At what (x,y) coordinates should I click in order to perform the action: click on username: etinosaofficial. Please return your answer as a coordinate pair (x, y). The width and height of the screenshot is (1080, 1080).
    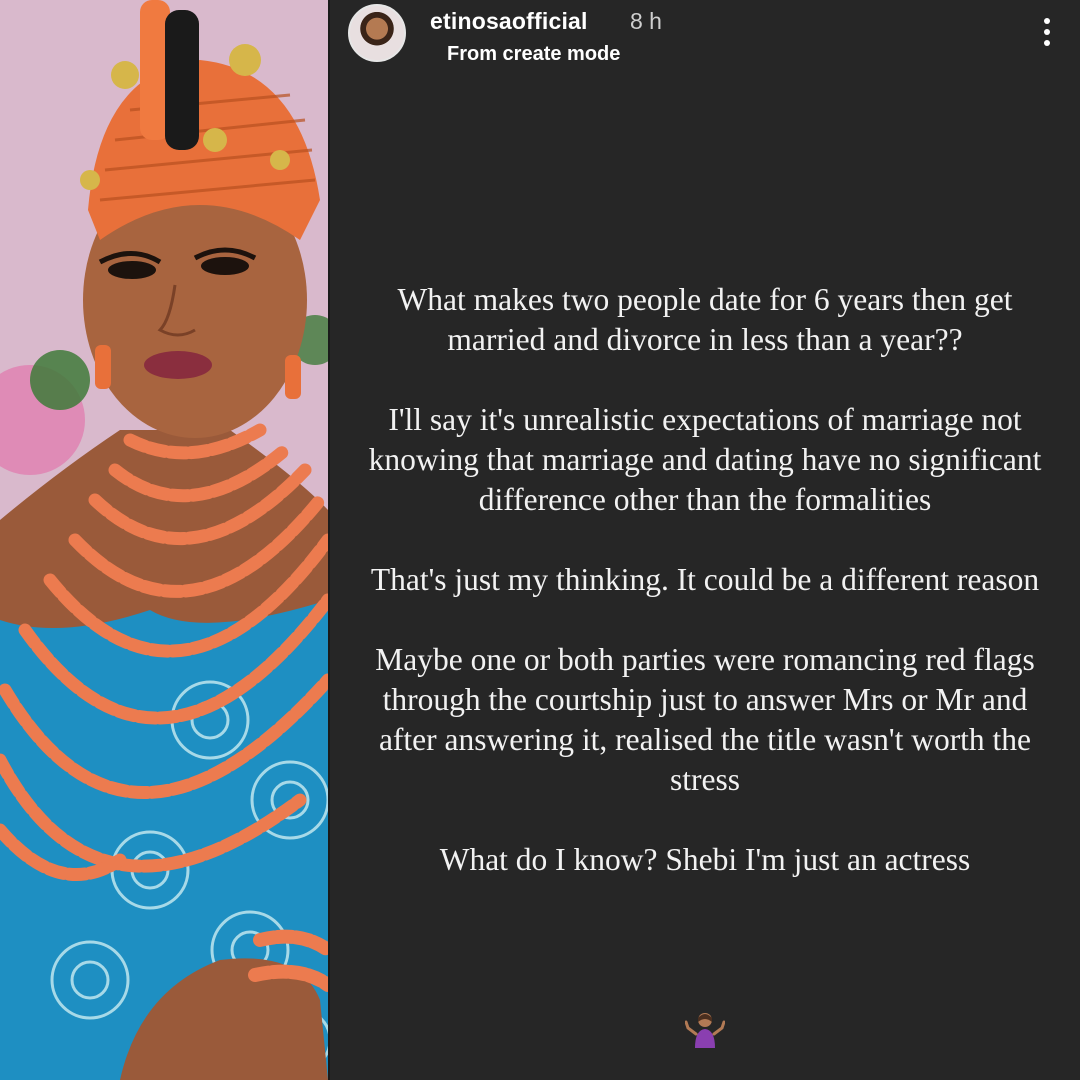
    Looking at the image, I should click on (509, 21).